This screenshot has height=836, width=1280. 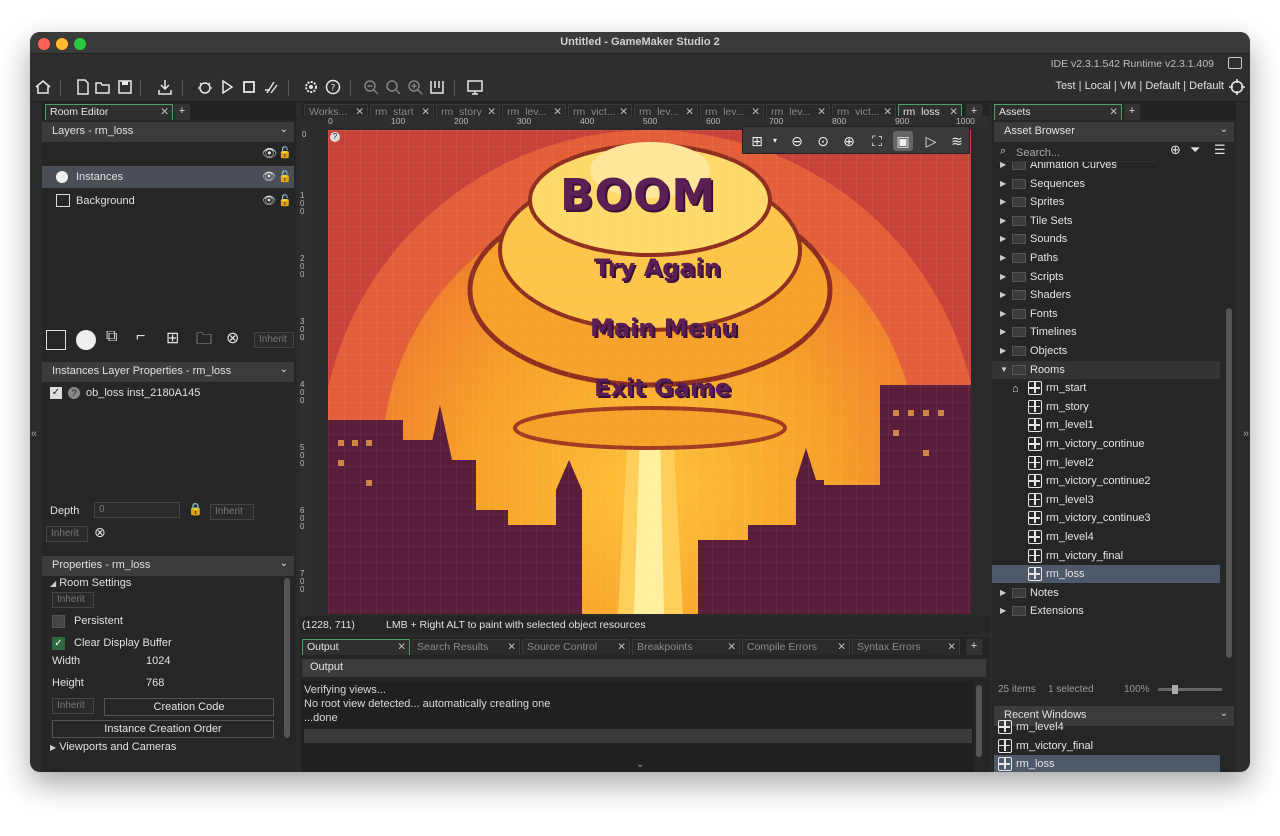 What do you see at coordinates (43, 87) in the screenshot?
I see `home-icon` at bounding box center [43, 87].